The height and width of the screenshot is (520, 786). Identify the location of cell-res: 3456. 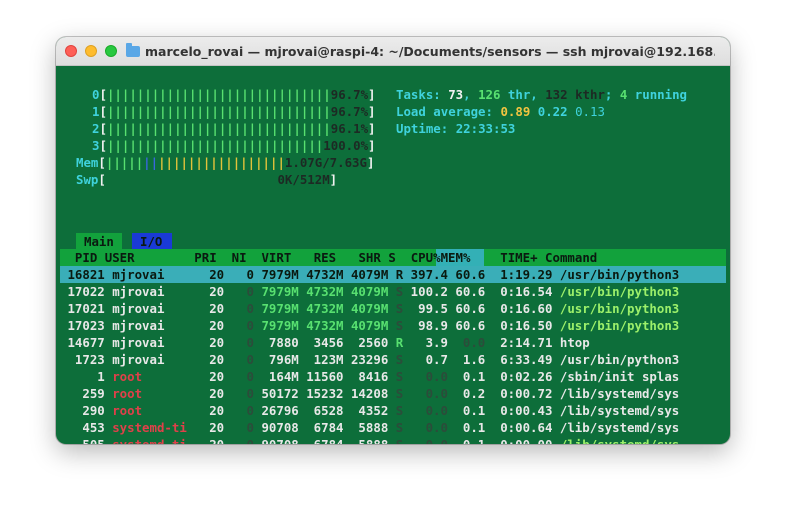
(321, 342).